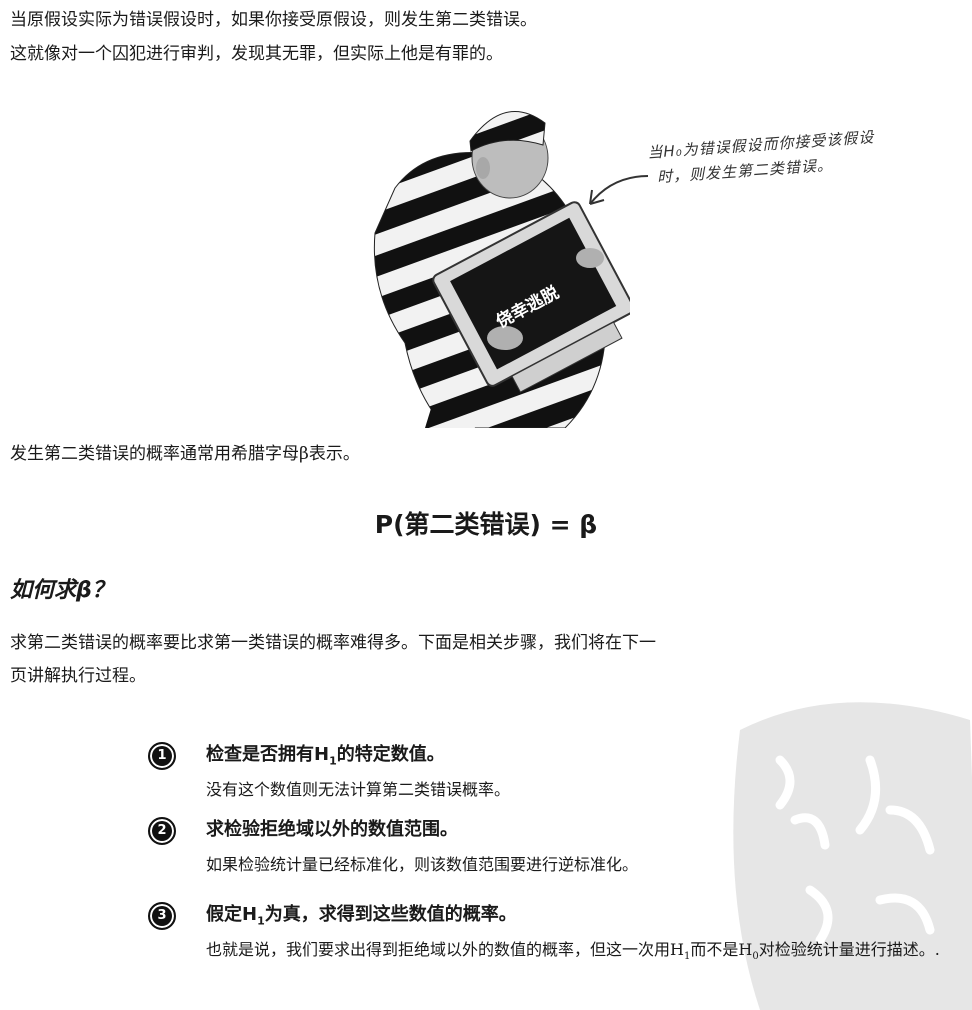  Describe the element at coordinates (162, 756) in the screenshot. I see `step-number-badge: 1` at that location.